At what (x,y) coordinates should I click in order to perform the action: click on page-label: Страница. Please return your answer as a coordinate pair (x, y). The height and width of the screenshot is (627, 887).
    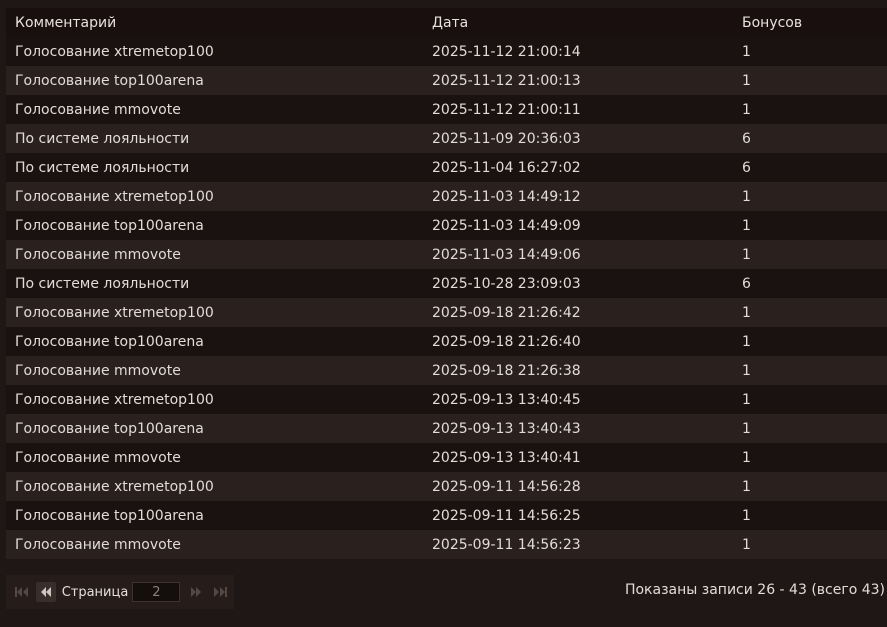
    Looking at the image, I should click on (95, 592).